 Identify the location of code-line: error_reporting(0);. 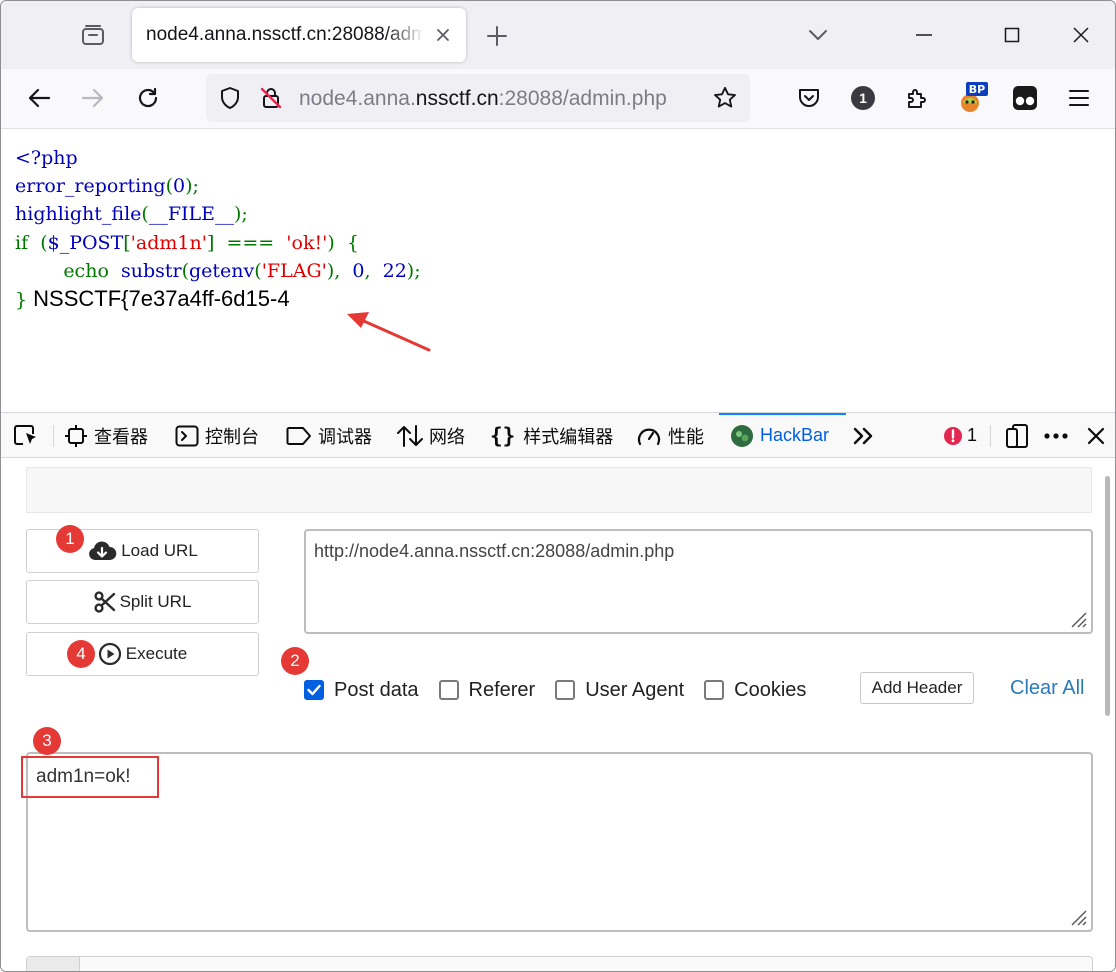
(218, 186).